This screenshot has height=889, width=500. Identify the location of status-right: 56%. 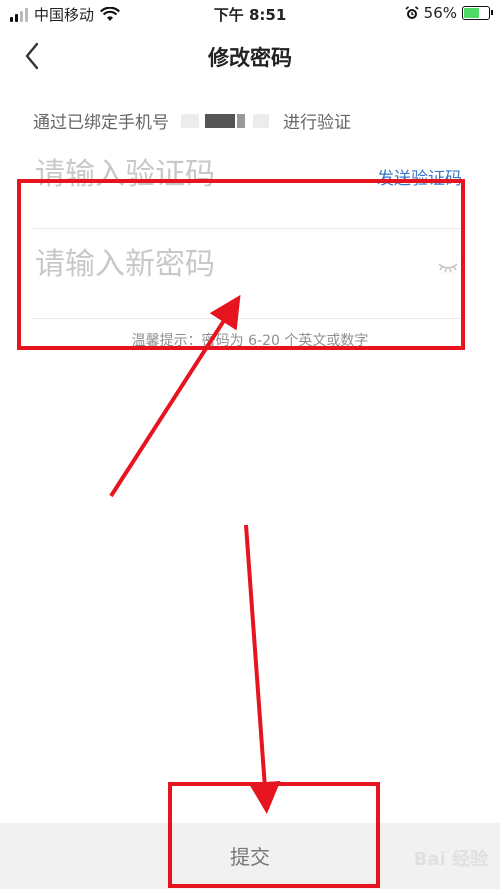
(449, 13).